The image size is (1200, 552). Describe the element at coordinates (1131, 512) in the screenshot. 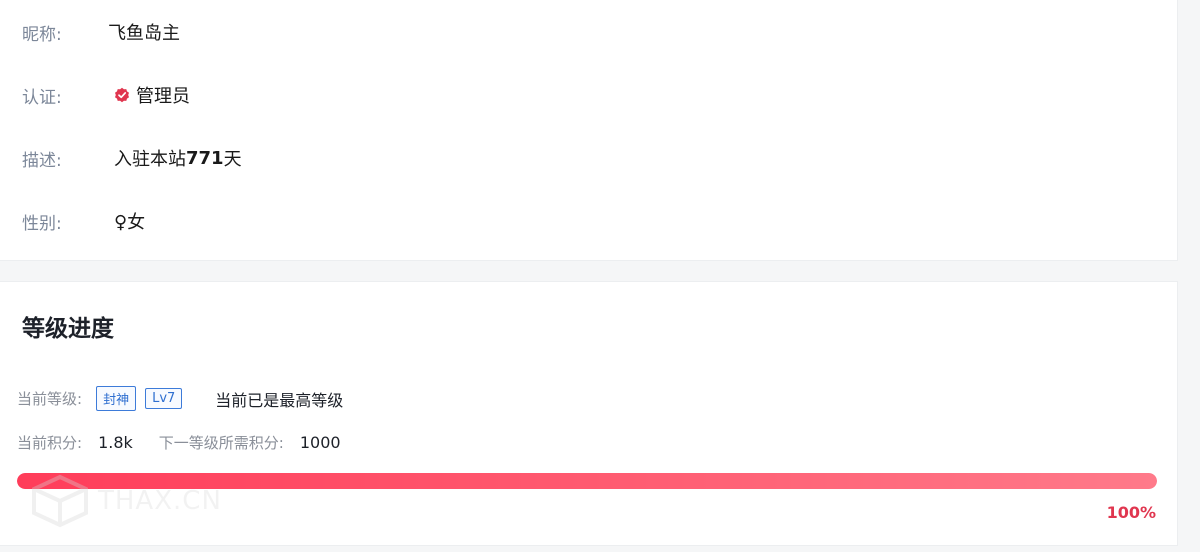

I see `progress-percent: 100%` at that location.